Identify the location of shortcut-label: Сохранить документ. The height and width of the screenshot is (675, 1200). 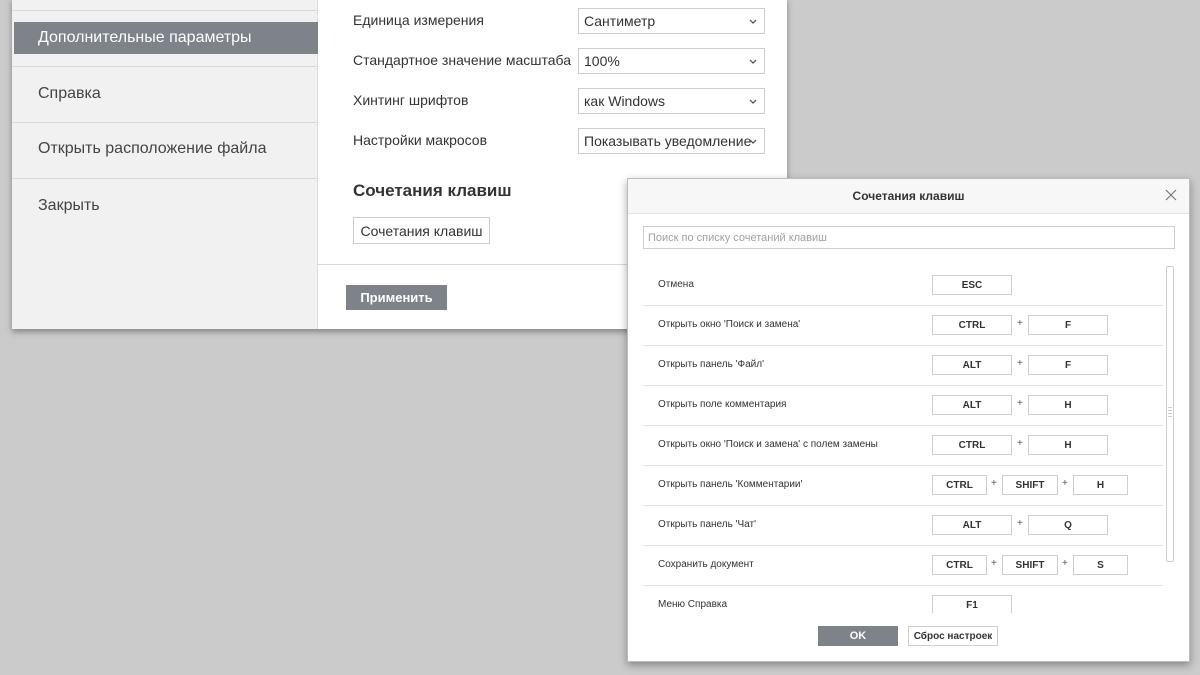
(706, 564).